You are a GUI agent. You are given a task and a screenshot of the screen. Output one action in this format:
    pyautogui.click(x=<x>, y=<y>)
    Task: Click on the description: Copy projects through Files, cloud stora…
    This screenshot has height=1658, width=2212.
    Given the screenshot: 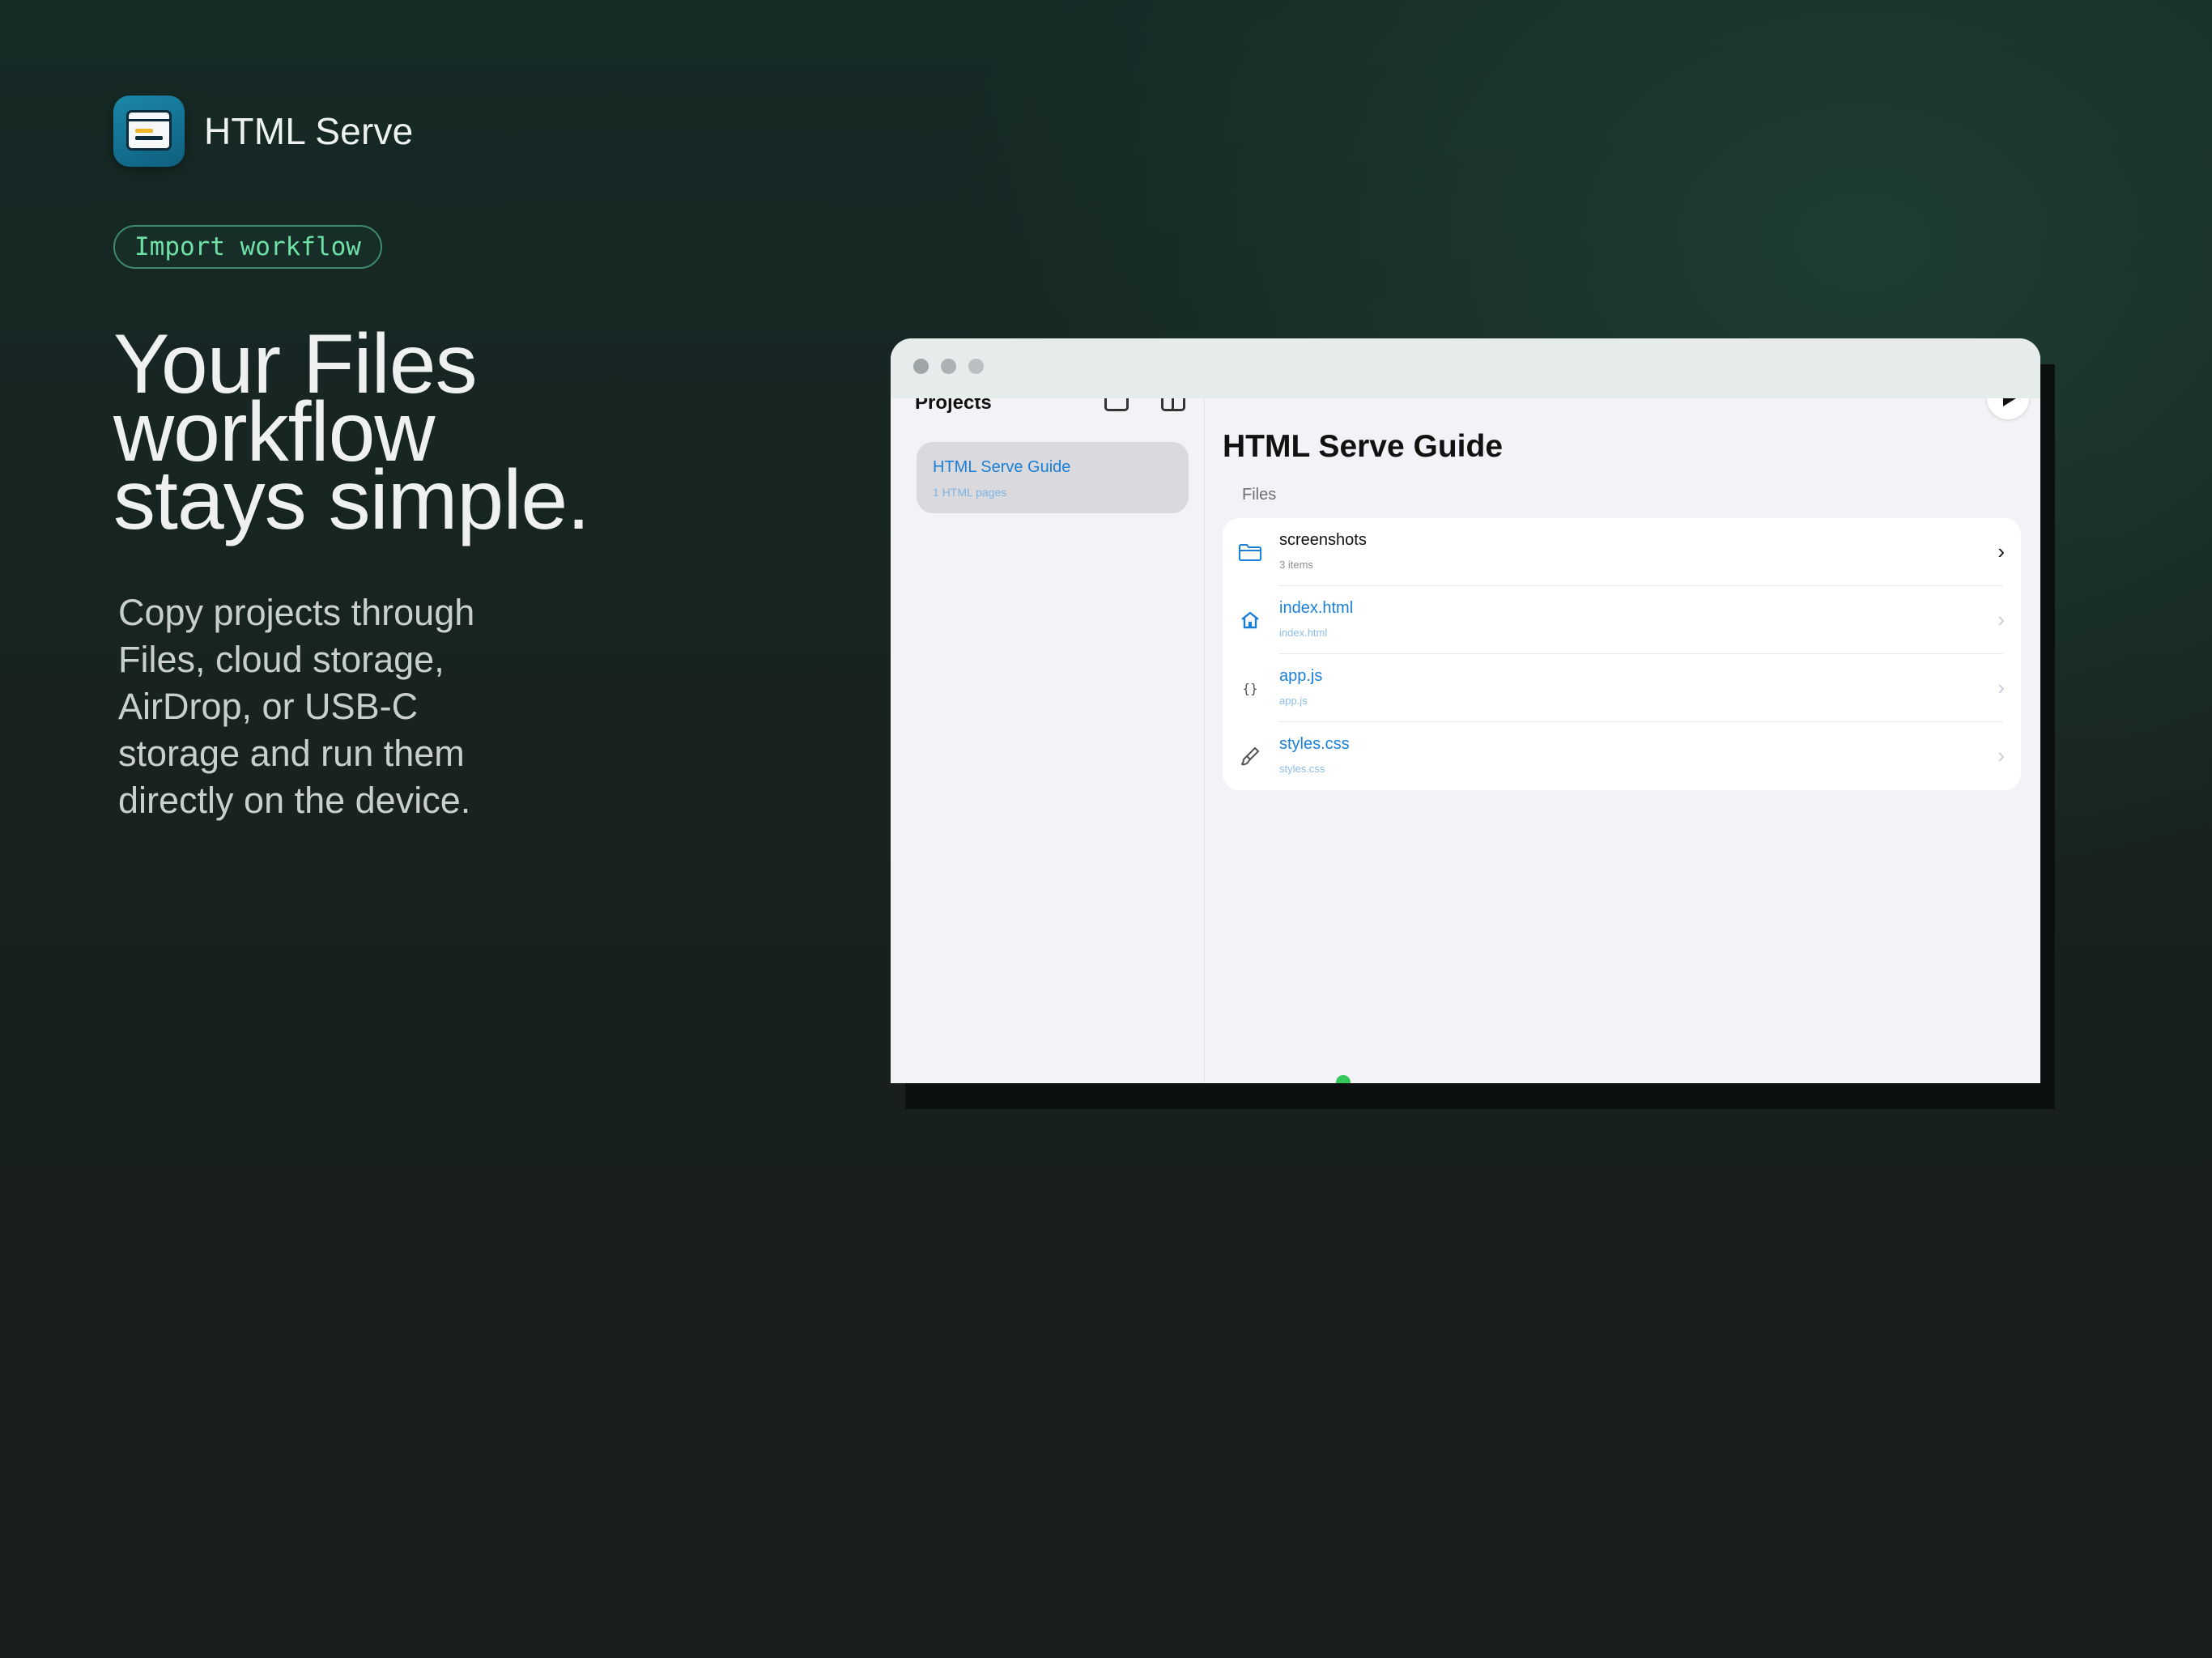 What is the action you would take?
    pyautogui.click(x=345, y=706)
    